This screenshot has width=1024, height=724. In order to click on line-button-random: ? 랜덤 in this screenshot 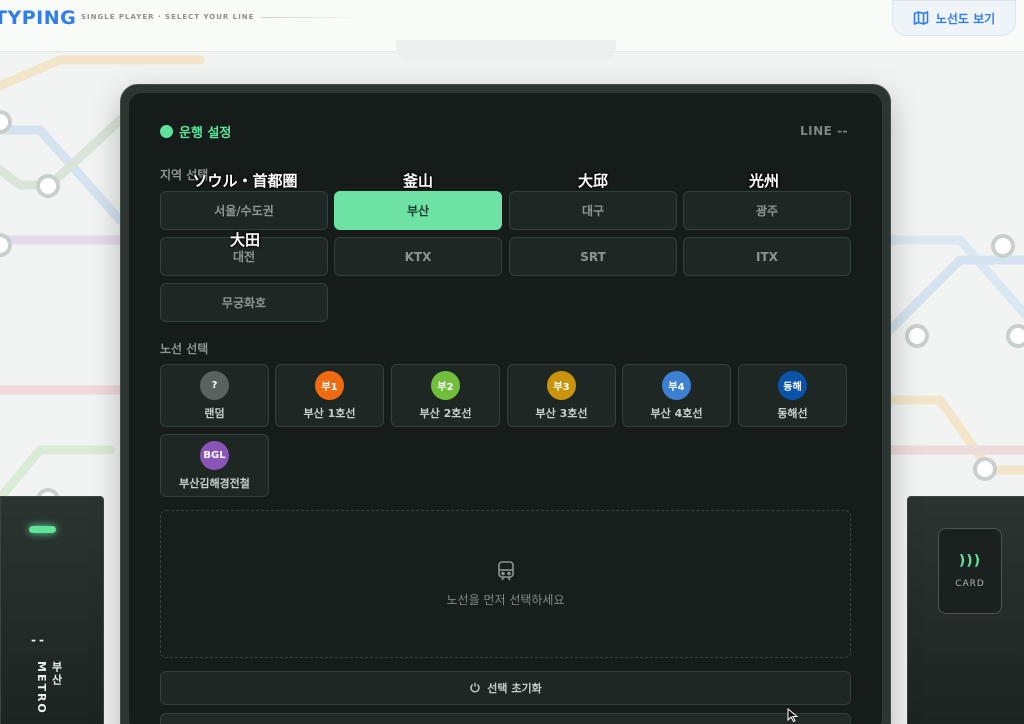, I will do `click(214, 395)`.